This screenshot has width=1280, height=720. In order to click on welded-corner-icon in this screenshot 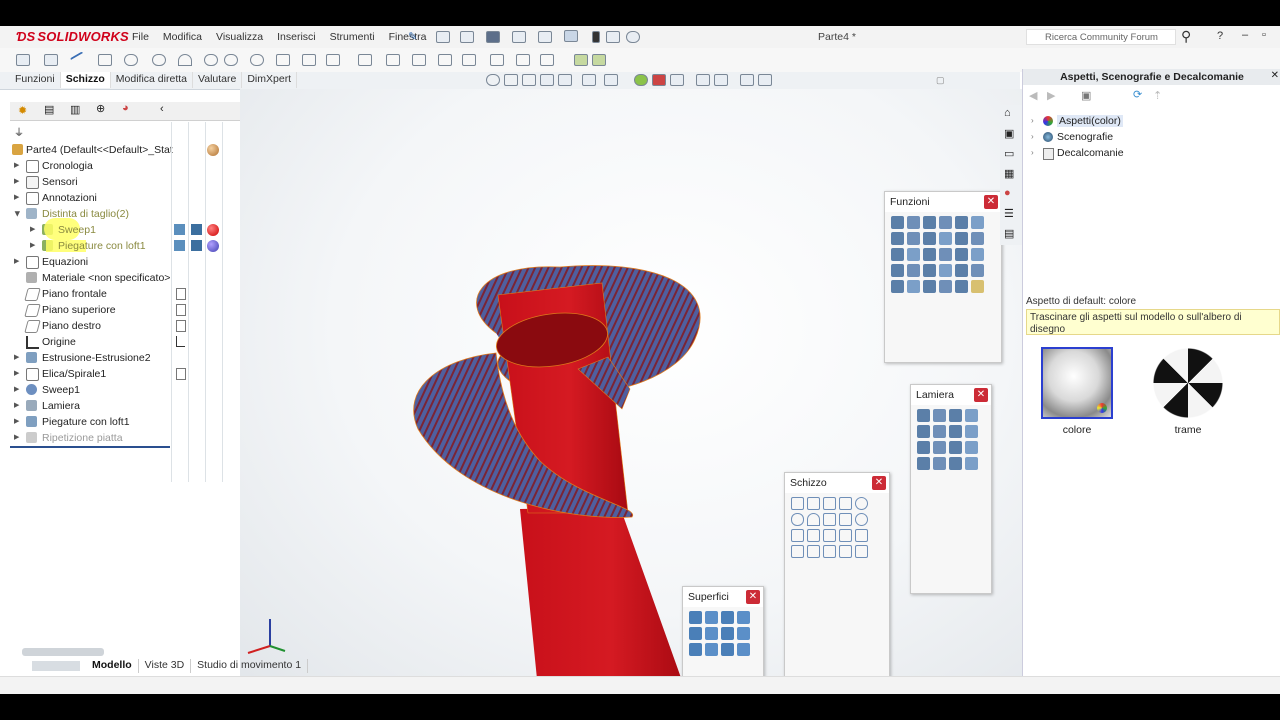, I will do `click(923, 463)`.